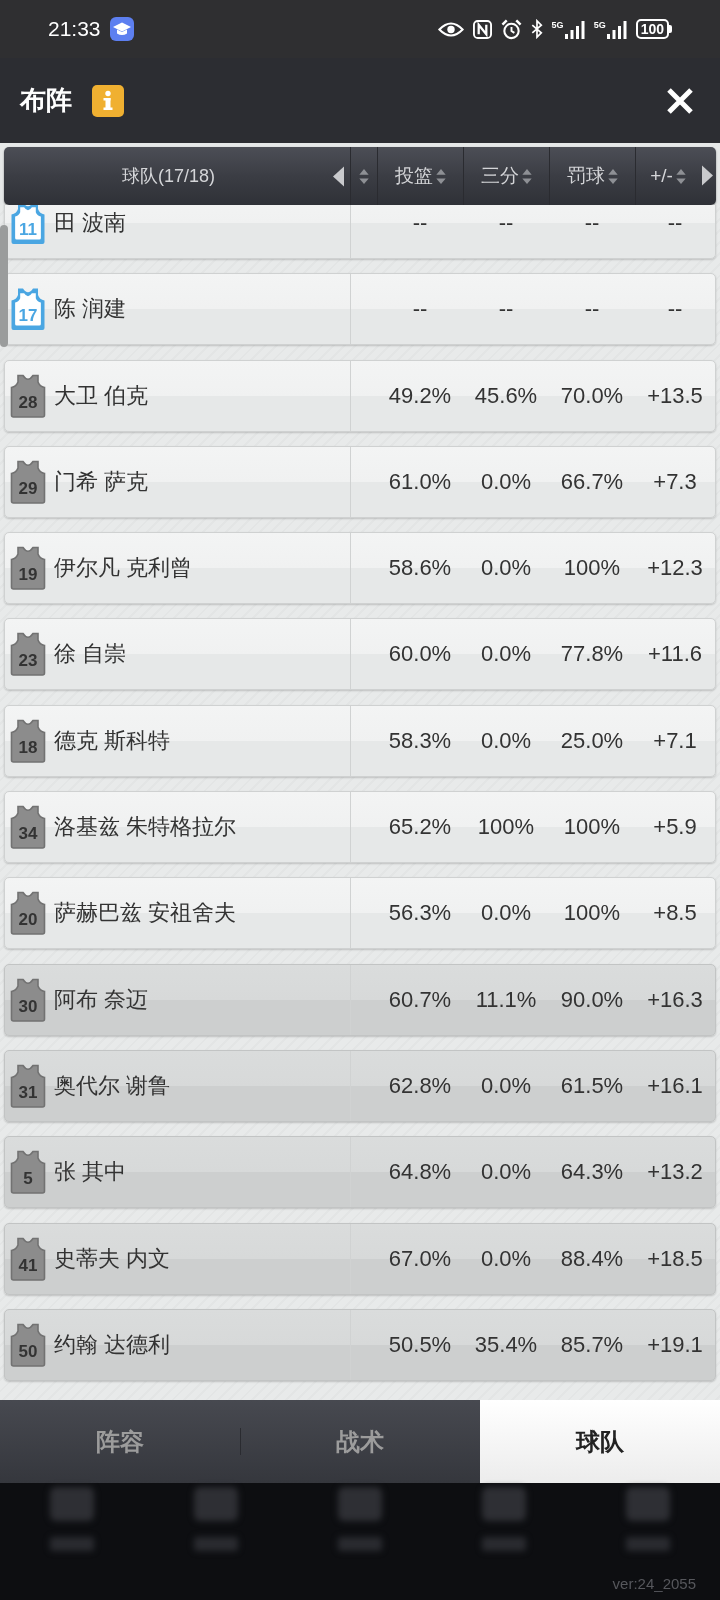 Image resolution: width=720 pixels, height=1600 pixels. What do you see at coordinates (592, 1258) in the screenshot?
I see `stat-value: 88.4%` at bounding box center [592, 1258].